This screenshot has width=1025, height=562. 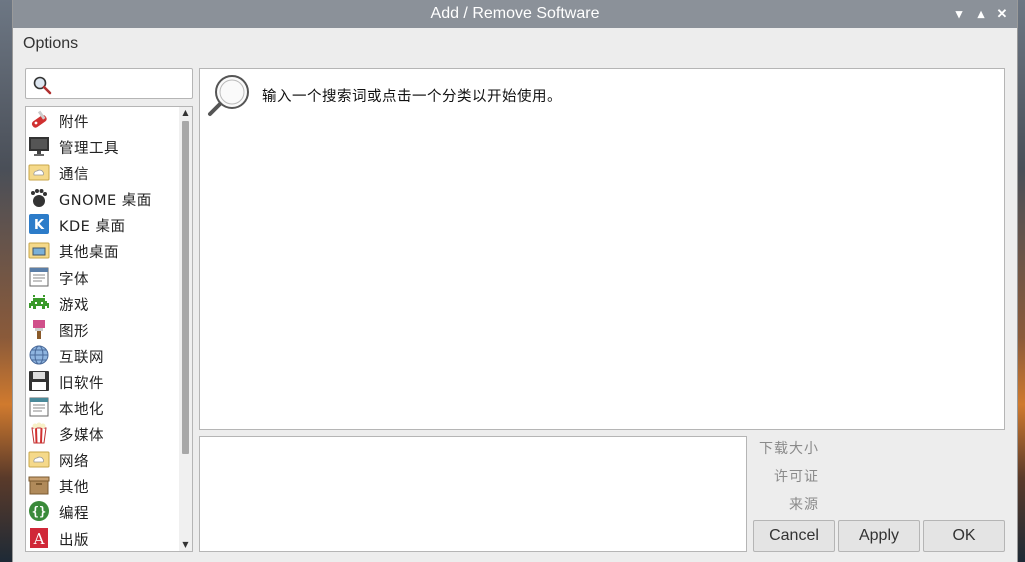 What do you see at coordinates (89, 149) in the screenshot?
I see `category-label: 管理工具` at bounding box center [89, 149].